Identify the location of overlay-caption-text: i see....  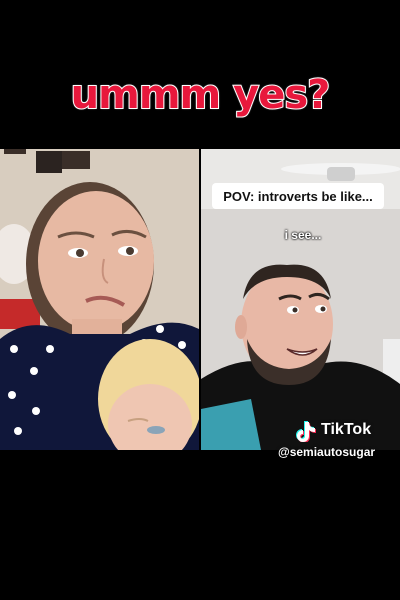
(303, 235).